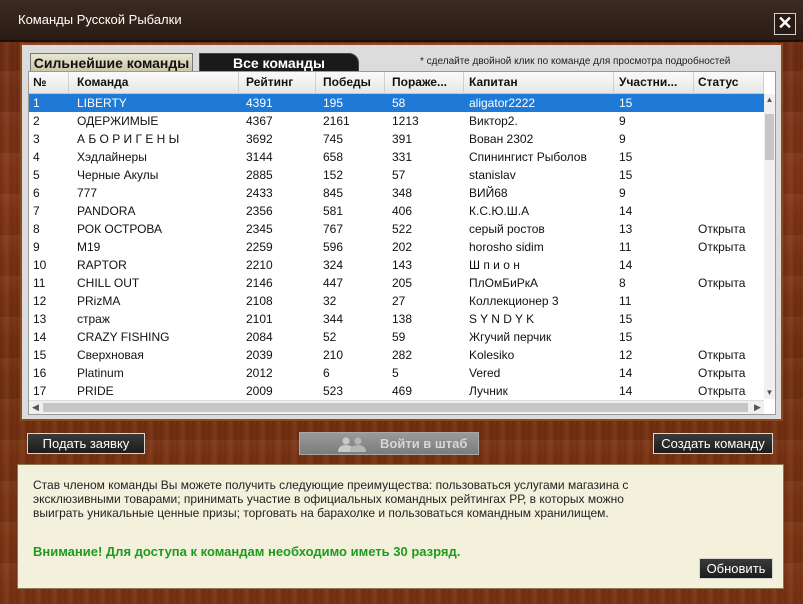  What do you see at coordinates (336, 121) in the screenshot?
I see `cell-wins: 2161` at bounding box center [336, 121].